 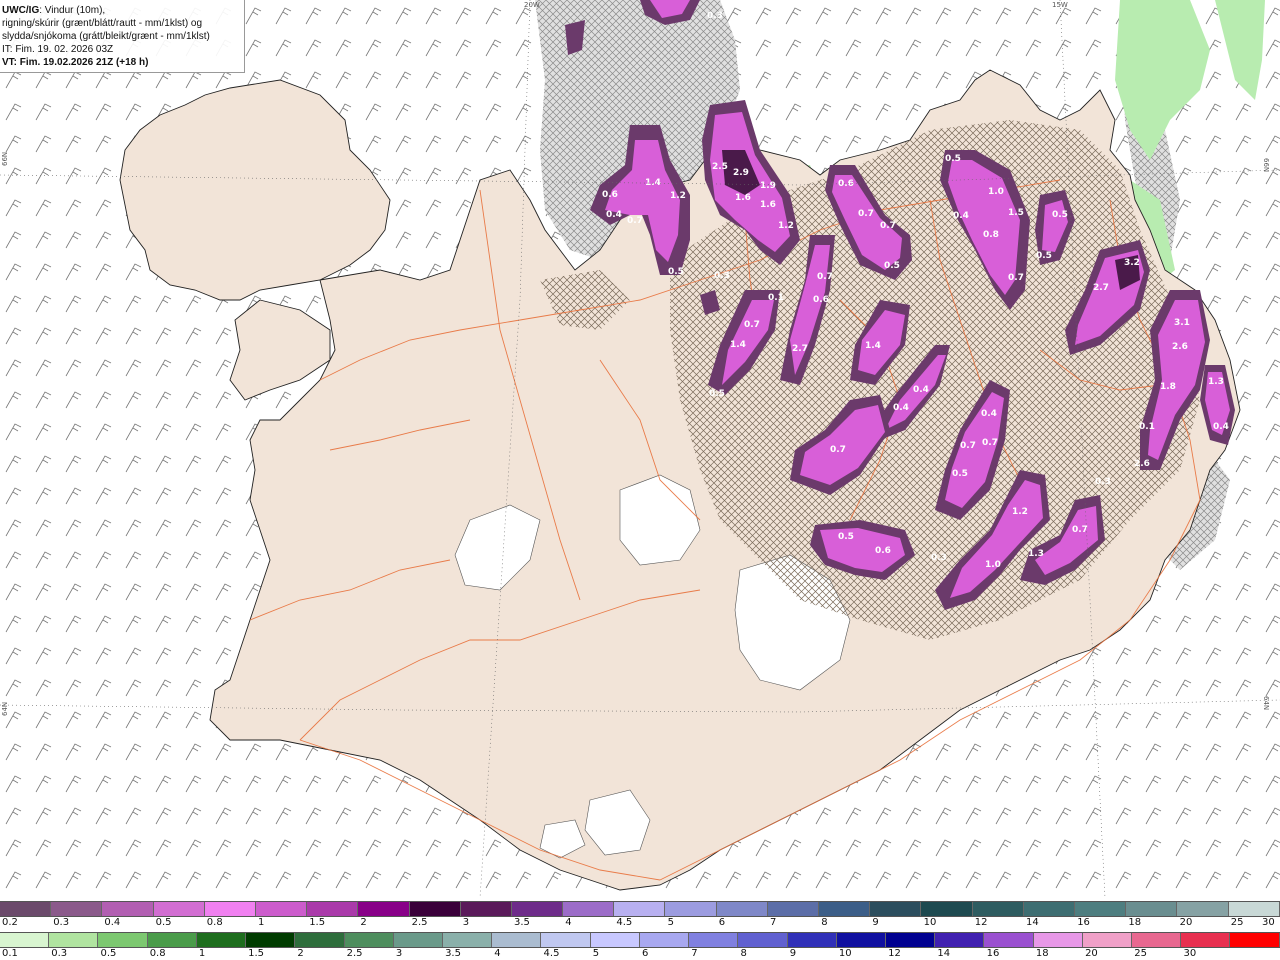 What do you see at coordinates (10, 922) in the screenshot?
I see `legend-tick-label: 0.2` at bounding box center [10, 922].